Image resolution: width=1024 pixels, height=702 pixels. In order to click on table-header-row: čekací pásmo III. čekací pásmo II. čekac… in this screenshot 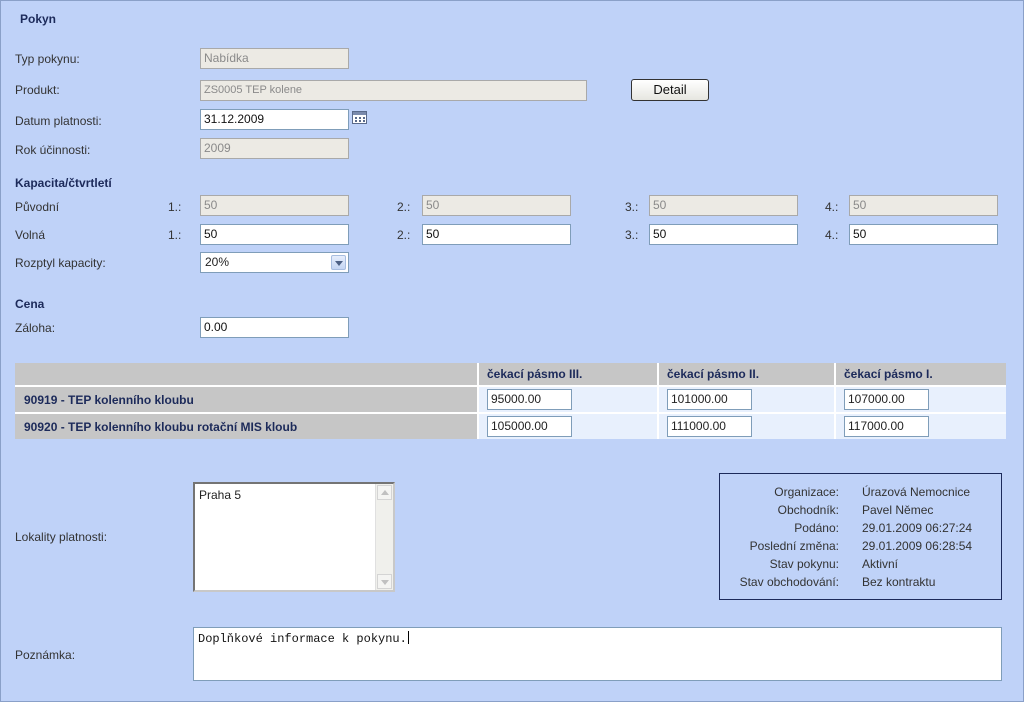, I will do `click(510, 374)`.